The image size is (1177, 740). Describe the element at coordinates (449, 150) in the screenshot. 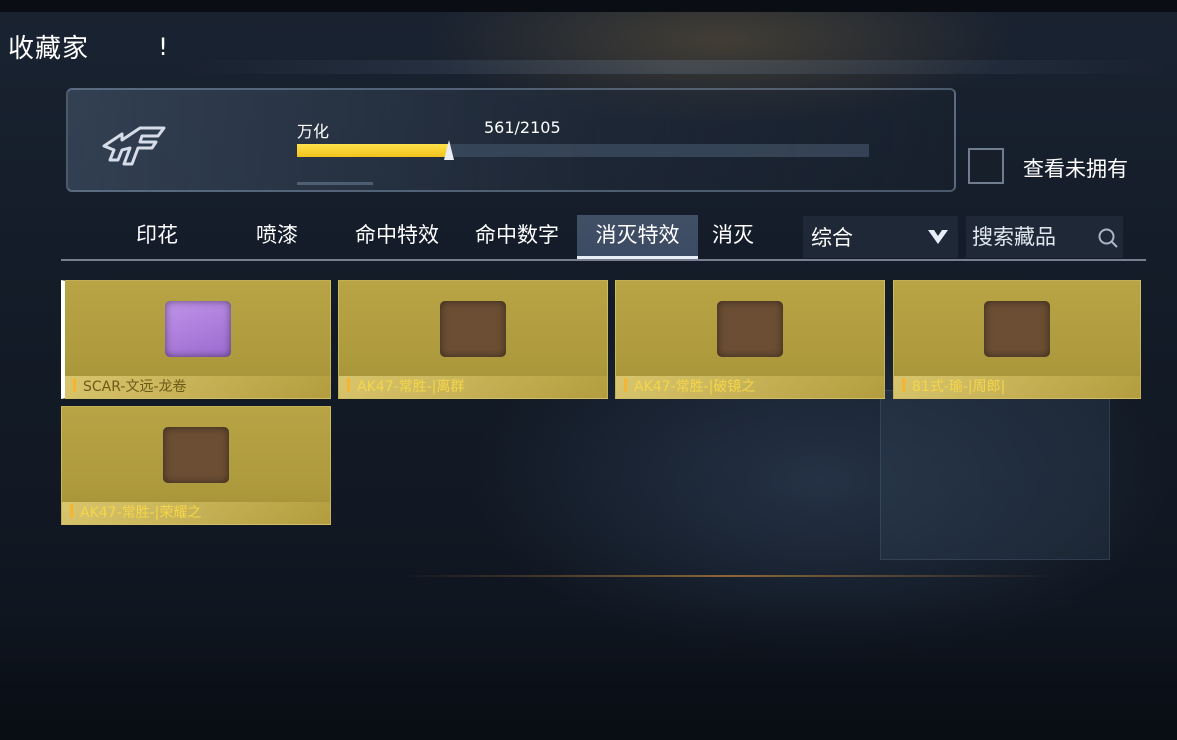

I see `progress-marker` at that location.